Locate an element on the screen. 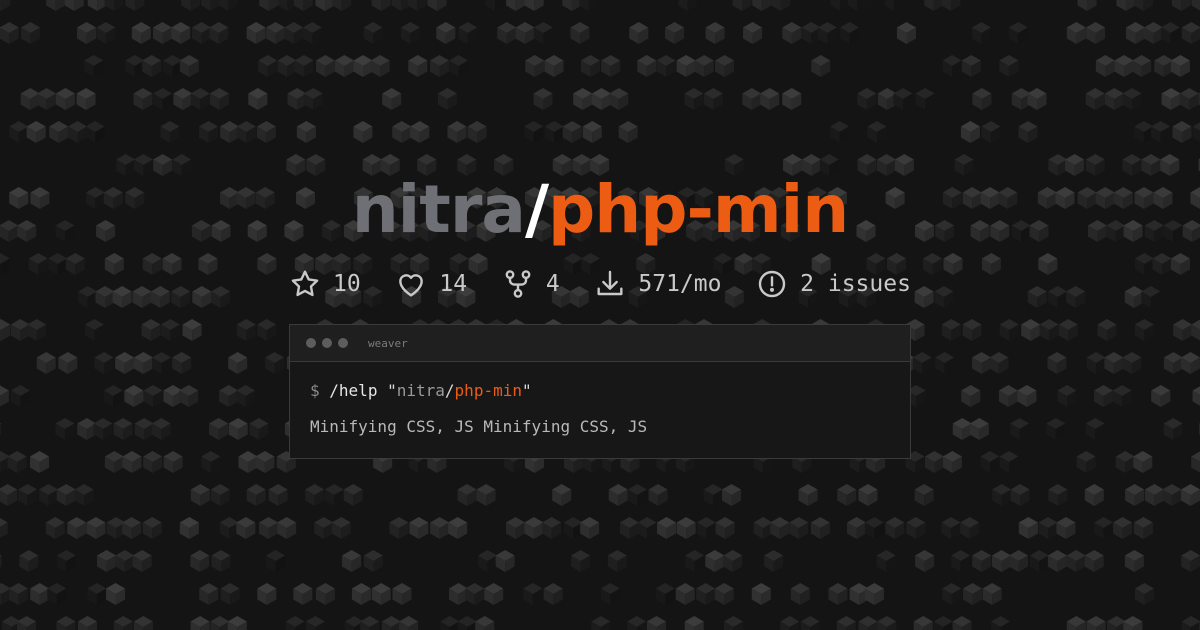  command-output: Minifying CSS, JS Minifying CSS, JS is located at coordinates (479, 426).